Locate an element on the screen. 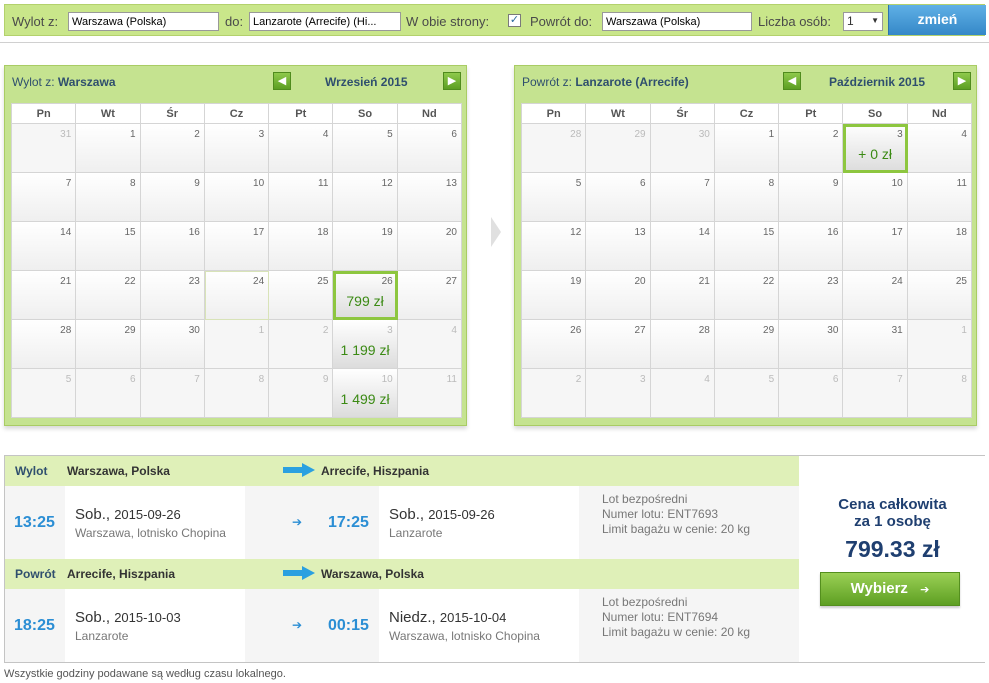  day-number: 18 is located at coordinates (961, 232).